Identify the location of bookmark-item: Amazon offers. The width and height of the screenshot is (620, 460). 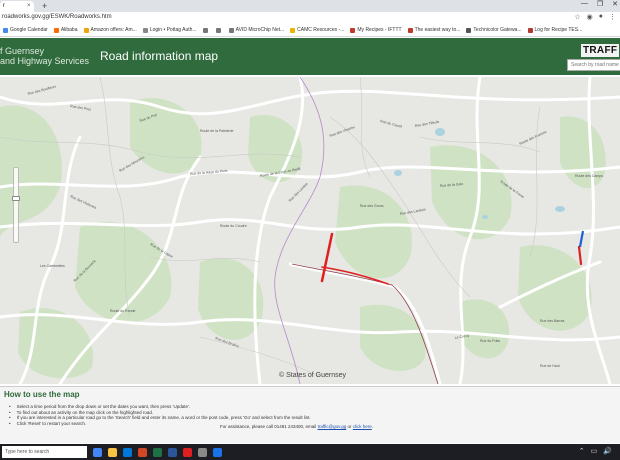
(110, 30).